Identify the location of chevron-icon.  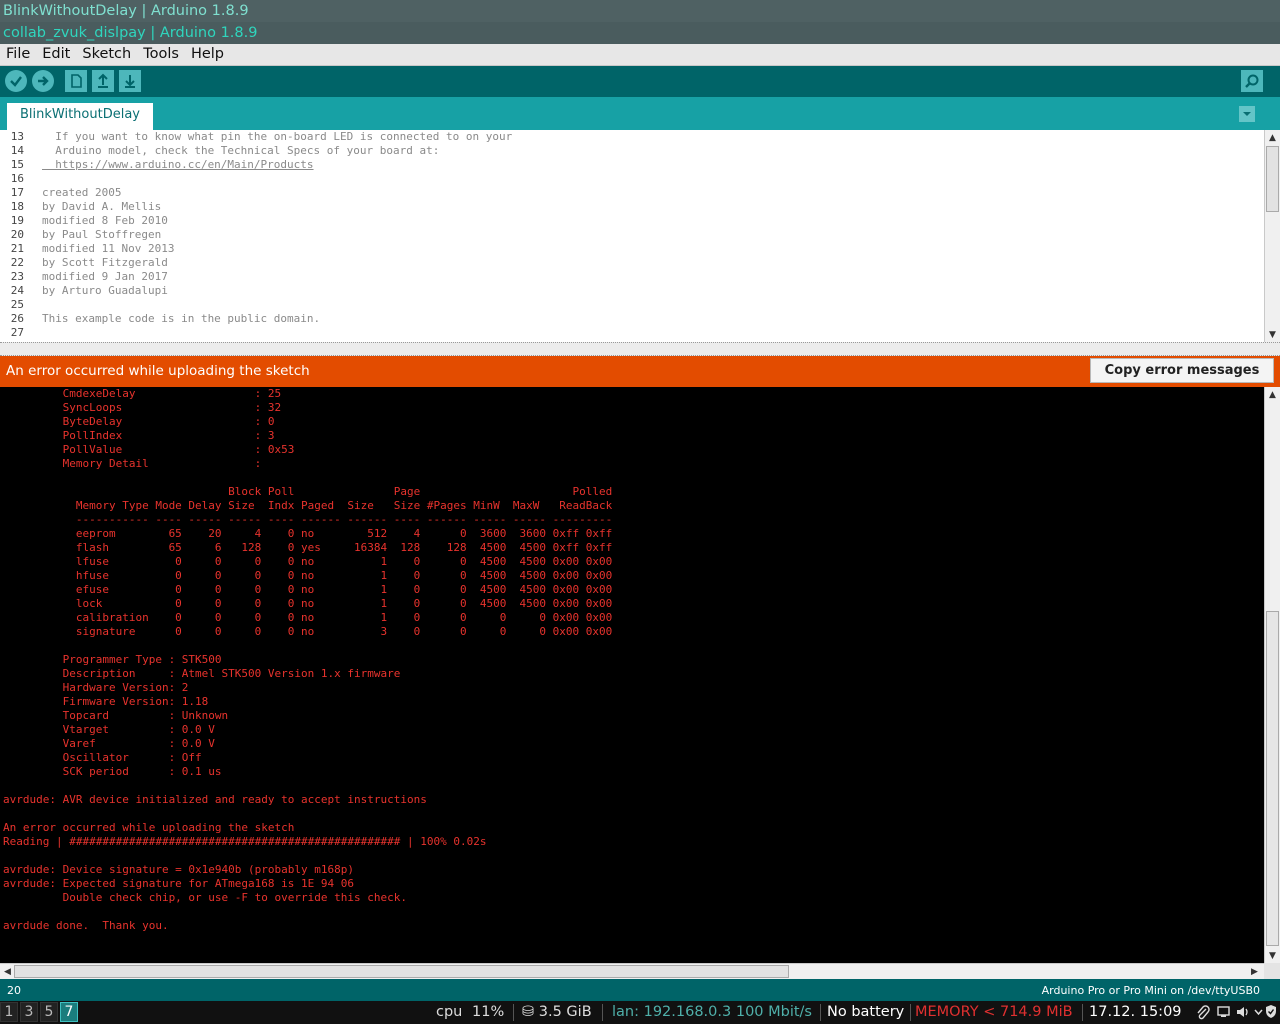
(1258, 1012).